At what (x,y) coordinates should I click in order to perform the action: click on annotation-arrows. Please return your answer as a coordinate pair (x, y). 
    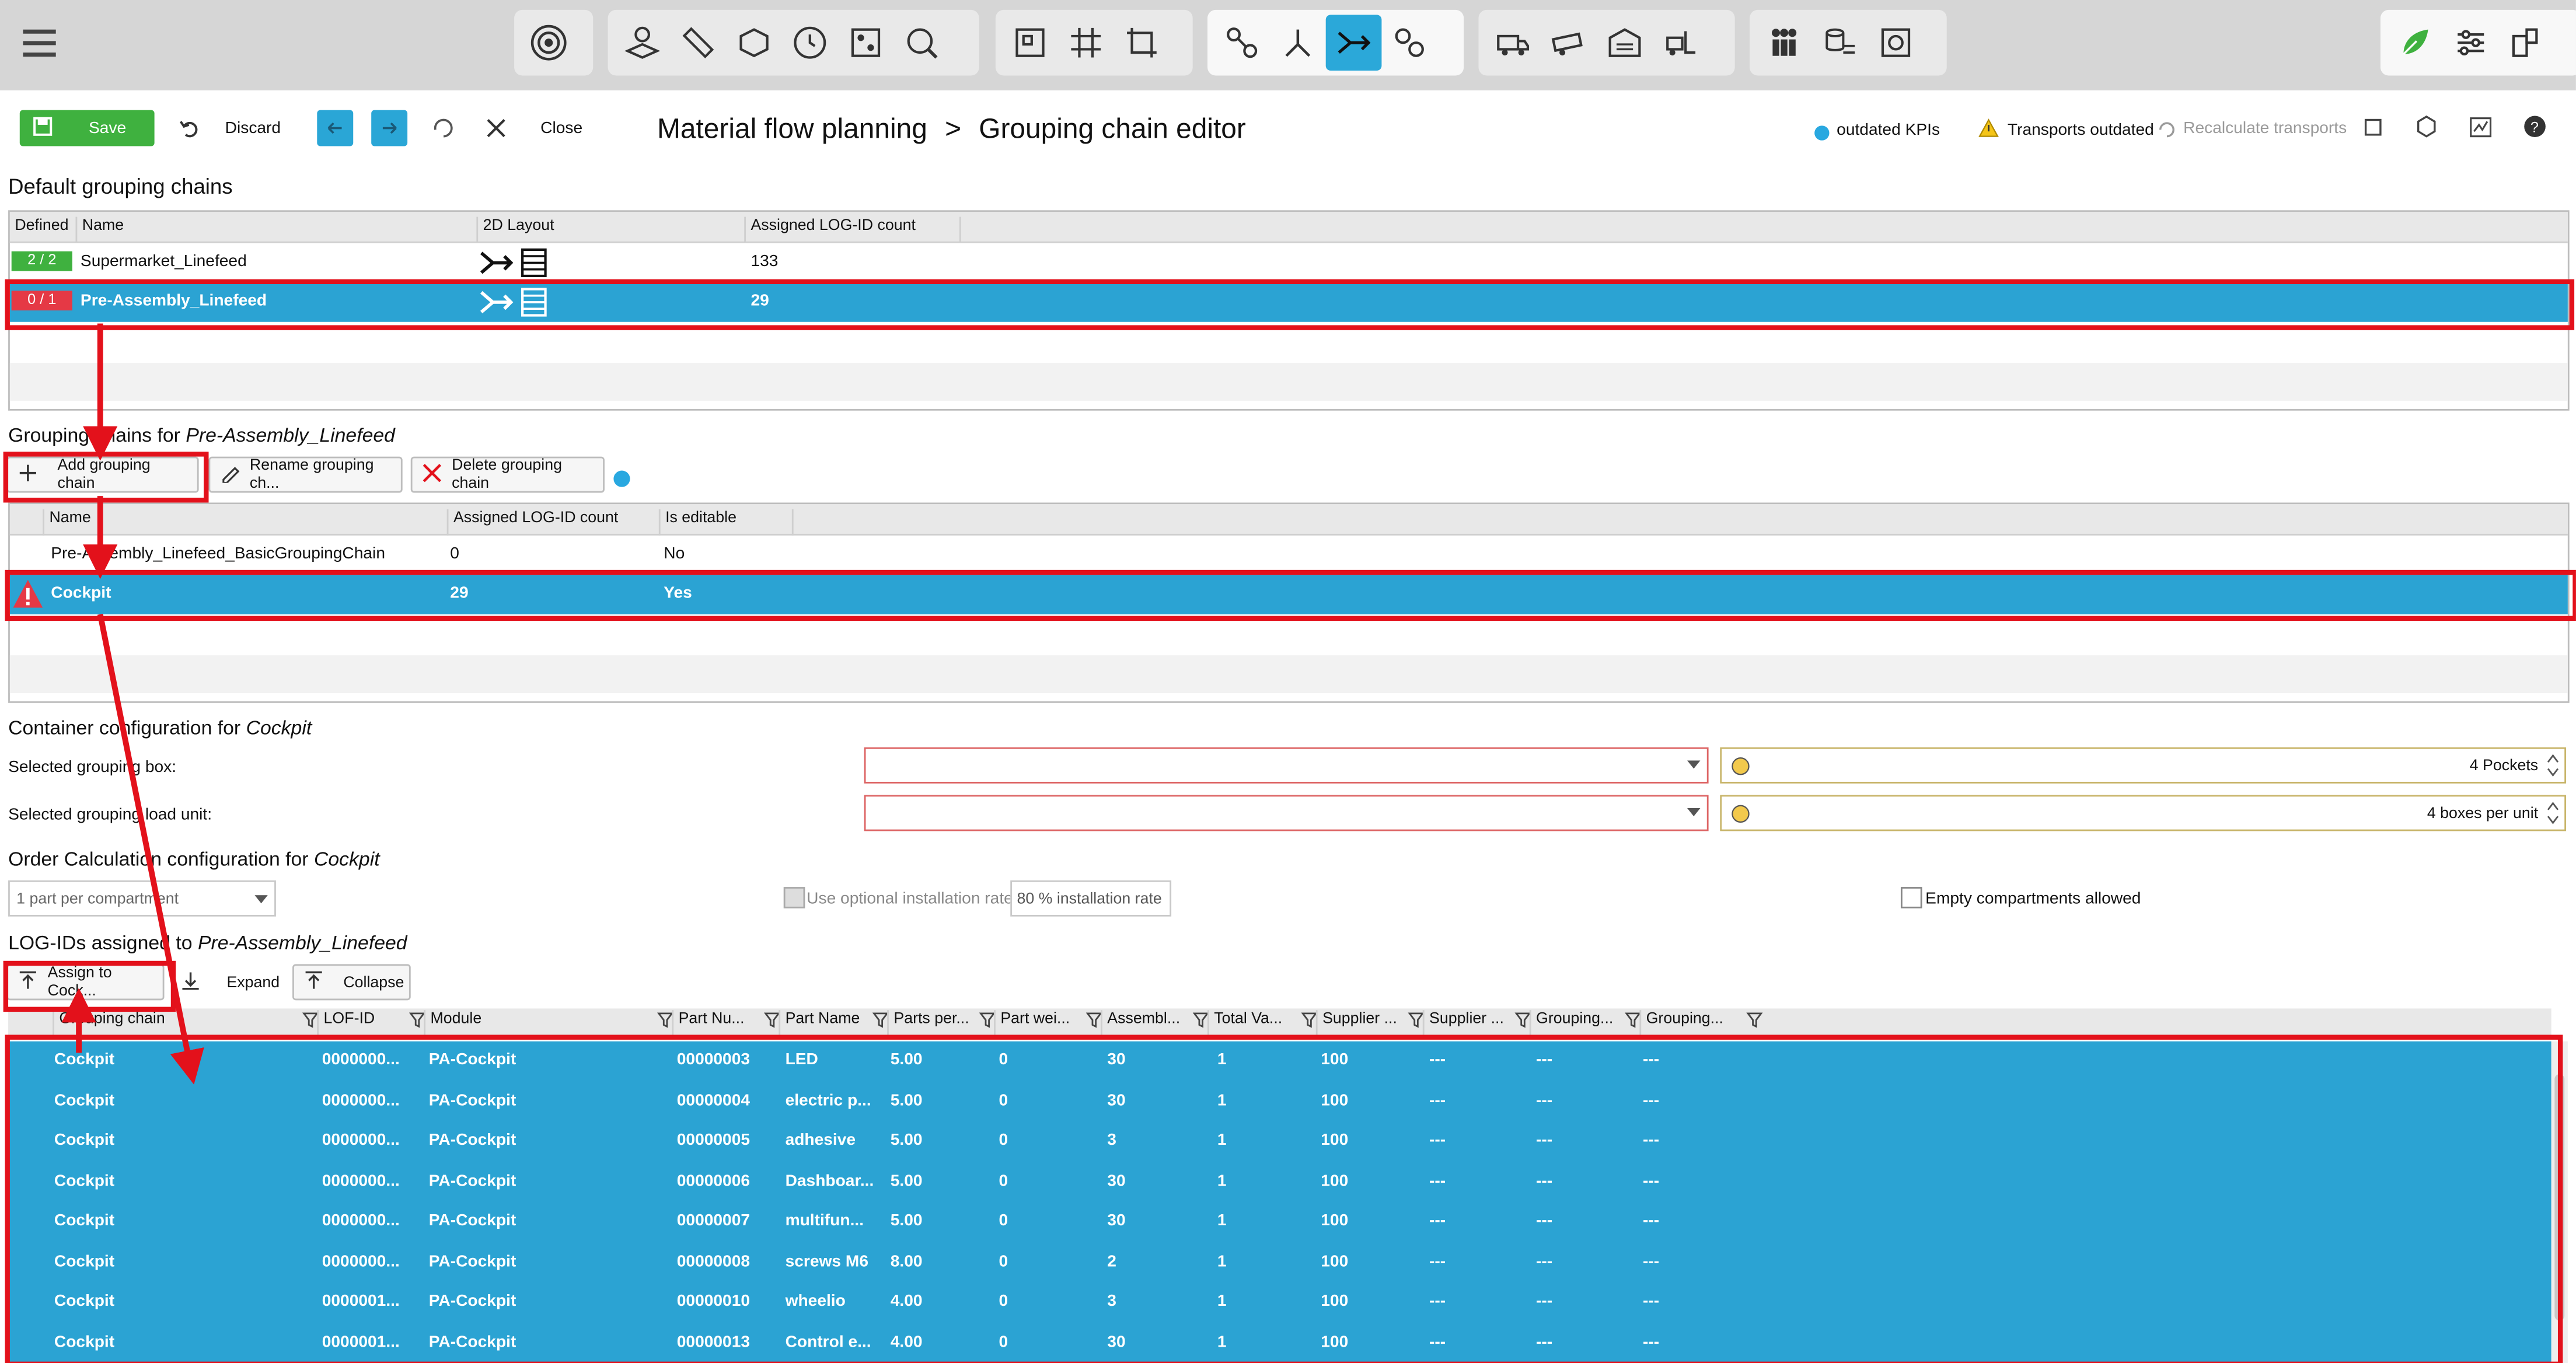
    Looking at the image, I should click on (132, 704).